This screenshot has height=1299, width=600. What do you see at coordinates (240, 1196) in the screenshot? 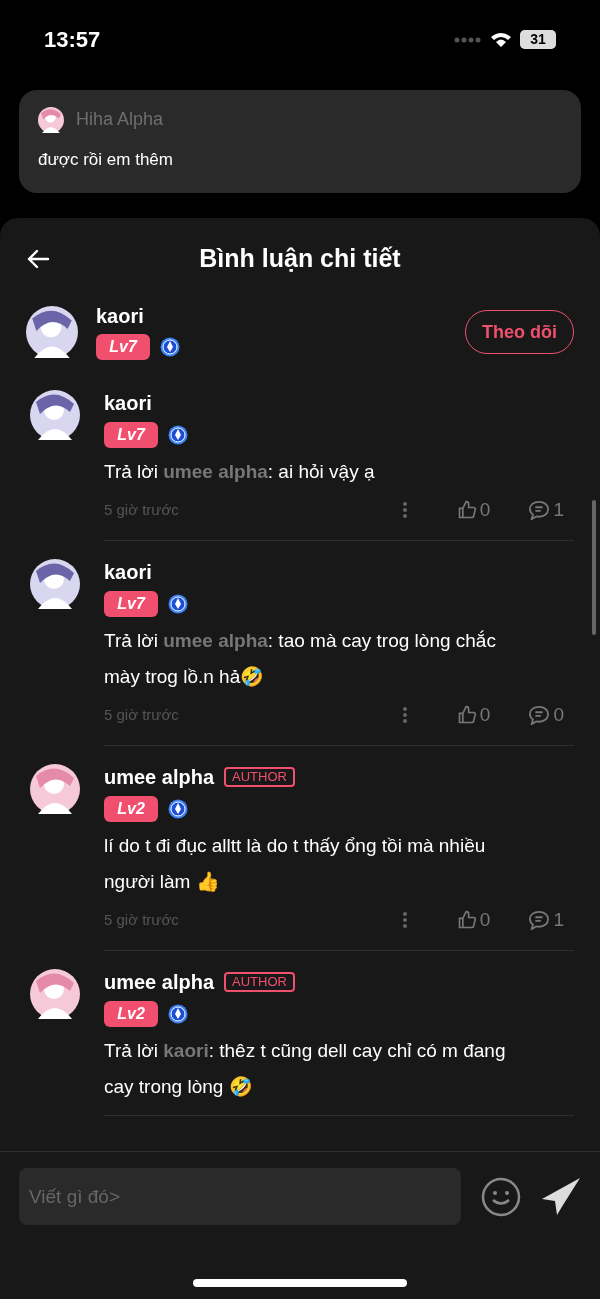
I see `comment-input: Viết gì đó>` at bounding box center [240, 1196].